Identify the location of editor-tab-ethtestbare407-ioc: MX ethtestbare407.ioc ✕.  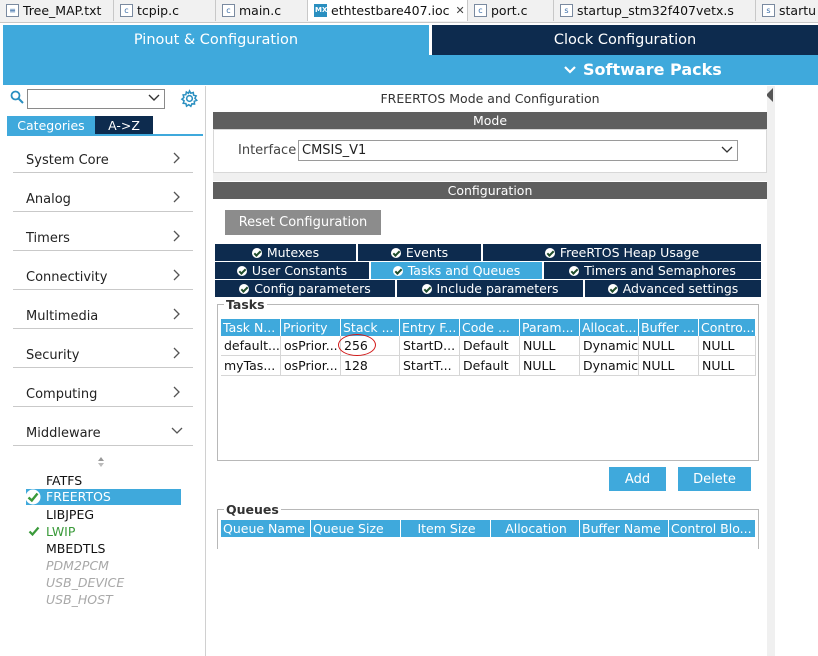
(388, 10).